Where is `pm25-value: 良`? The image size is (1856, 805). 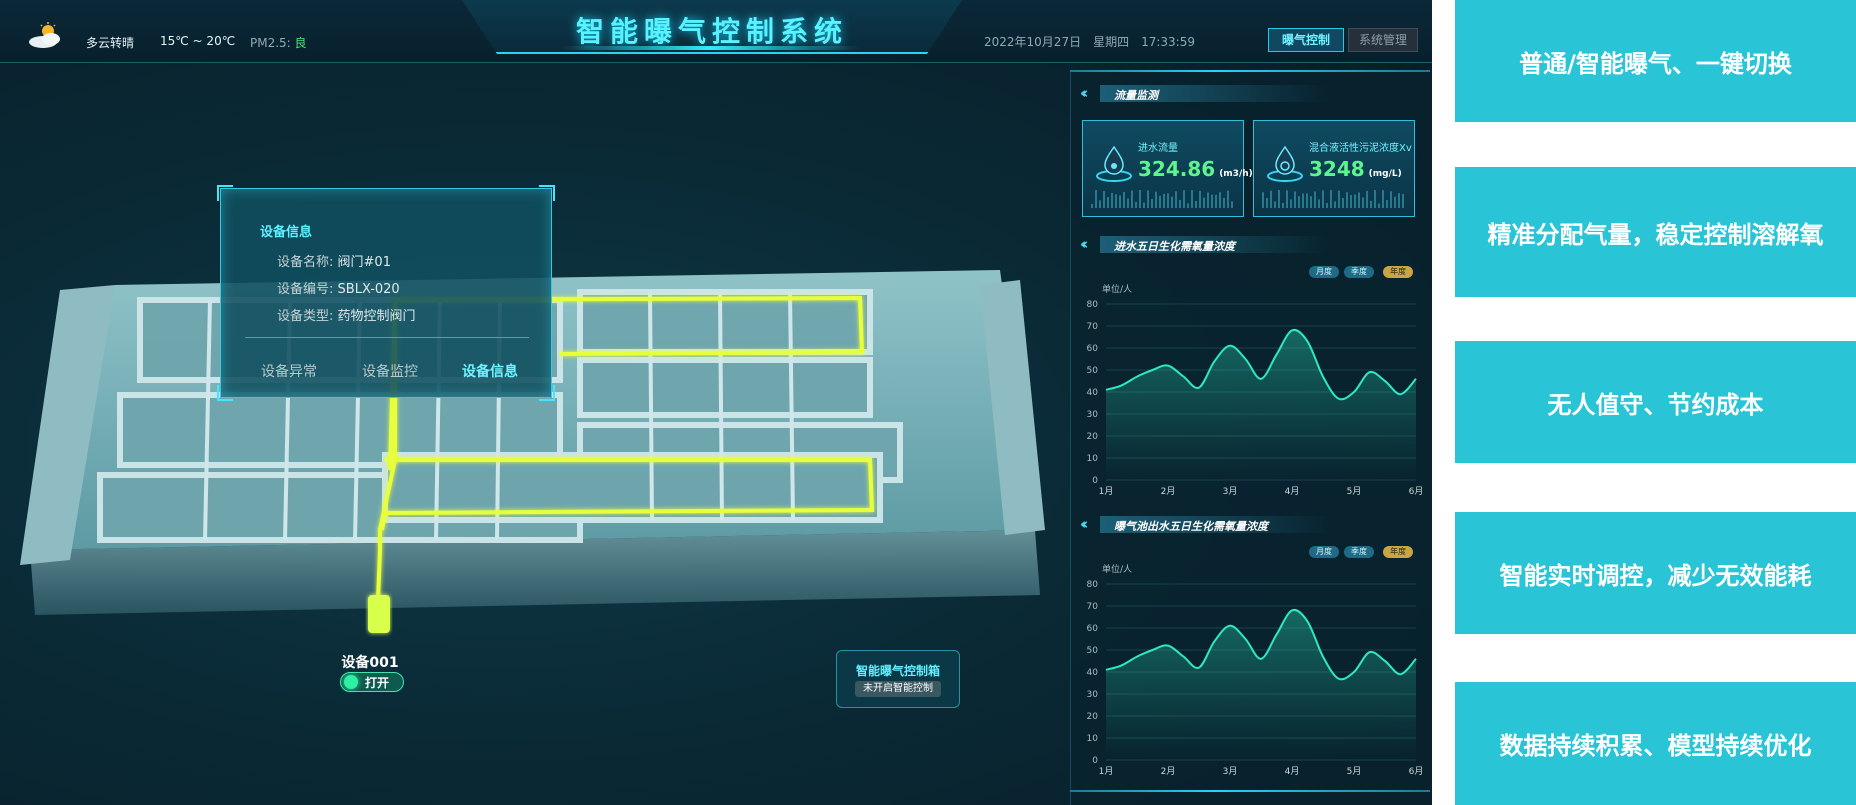
pm25-value: 良 is located at coordinates (300, 43).